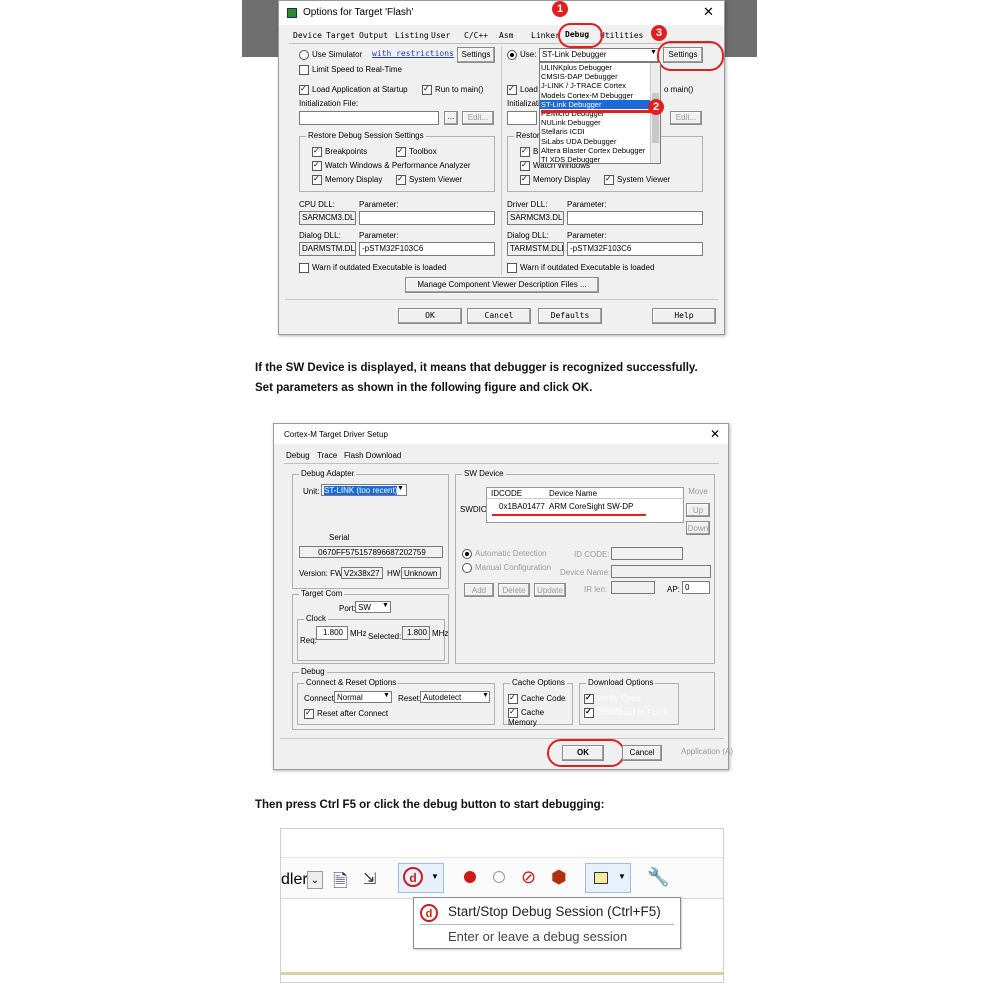 The image size is (1001, 1001). Describe the element at coordinates (538, 936) in the screenshot. I see `tooltip-description: Enter or leave a debug session` at that location.